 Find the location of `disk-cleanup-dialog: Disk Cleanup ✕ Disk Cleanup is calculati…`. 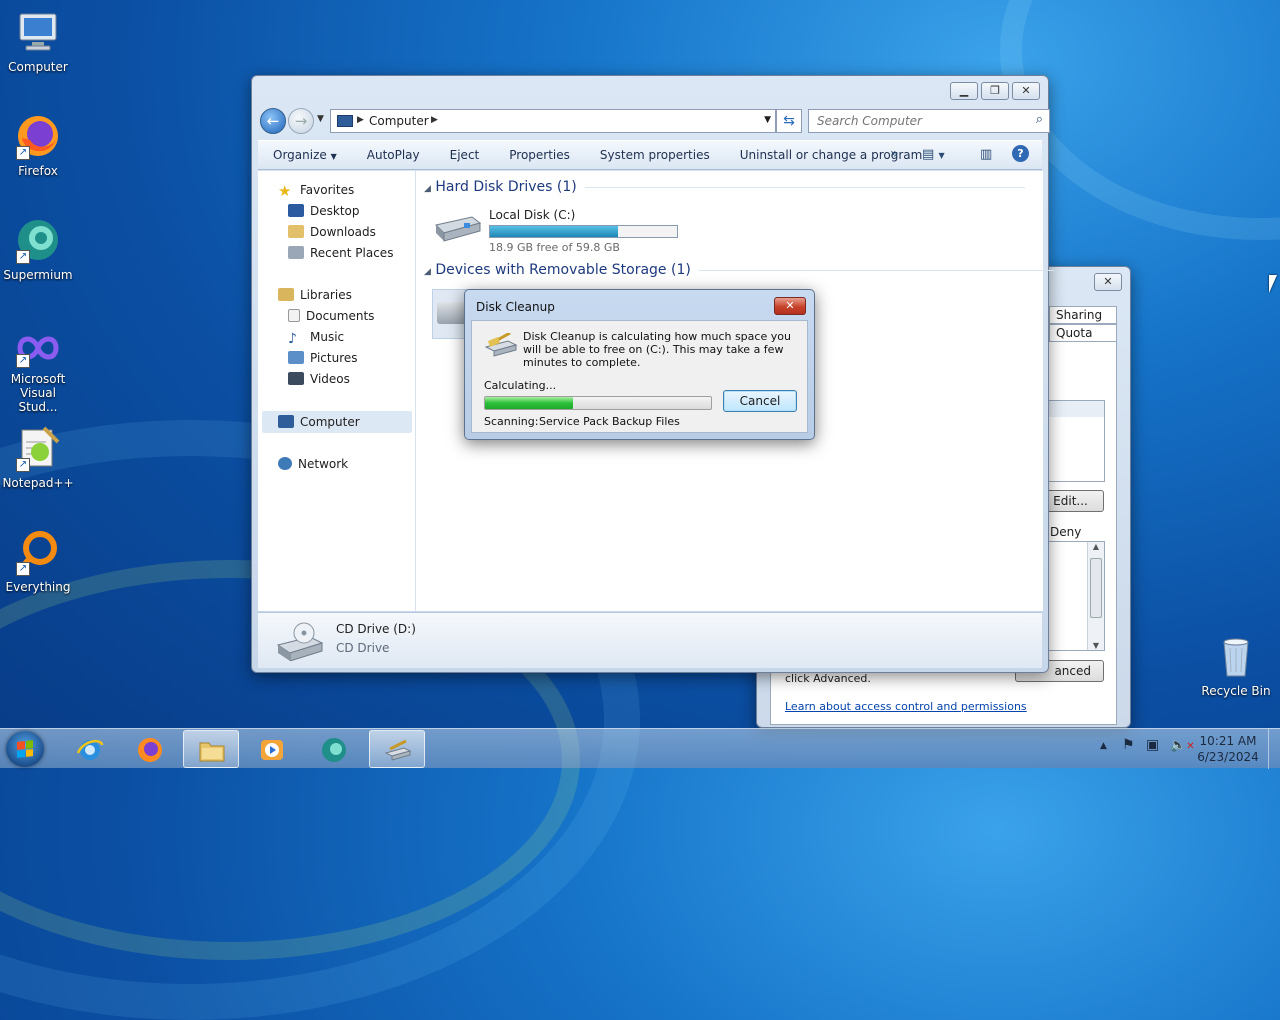

disk-cleanup-dialog: Disk Cleanup ✕ Disk Cleanup is calculati… is located at coordinates (639, 364).